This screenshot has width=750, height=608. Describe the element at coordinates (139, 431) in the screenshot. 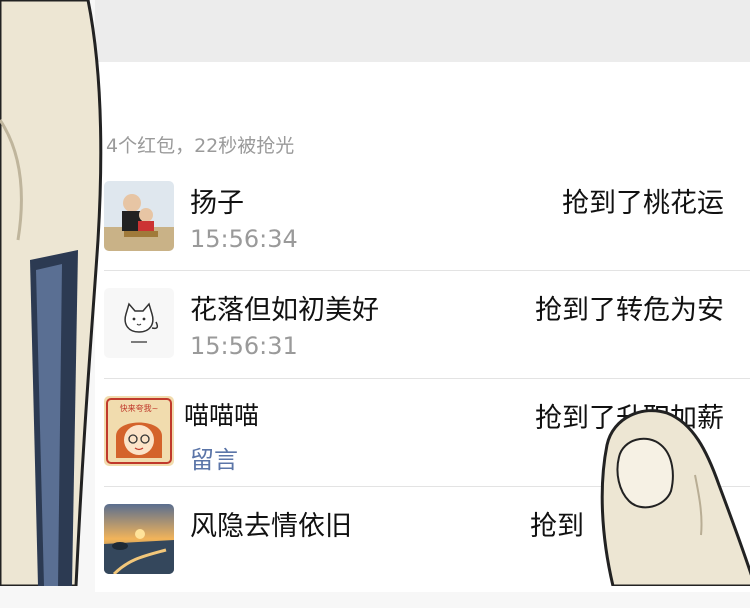

I see `cartoon-girl-avatar: 快来夸我~` at that location.